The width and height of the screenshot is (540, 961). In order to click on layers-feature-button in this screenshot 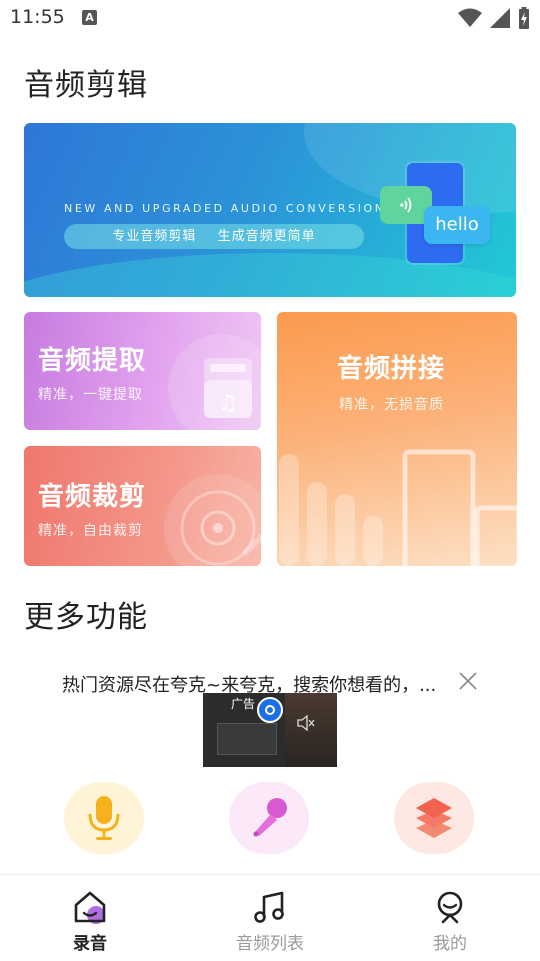, I will do `click(434, 818)`.